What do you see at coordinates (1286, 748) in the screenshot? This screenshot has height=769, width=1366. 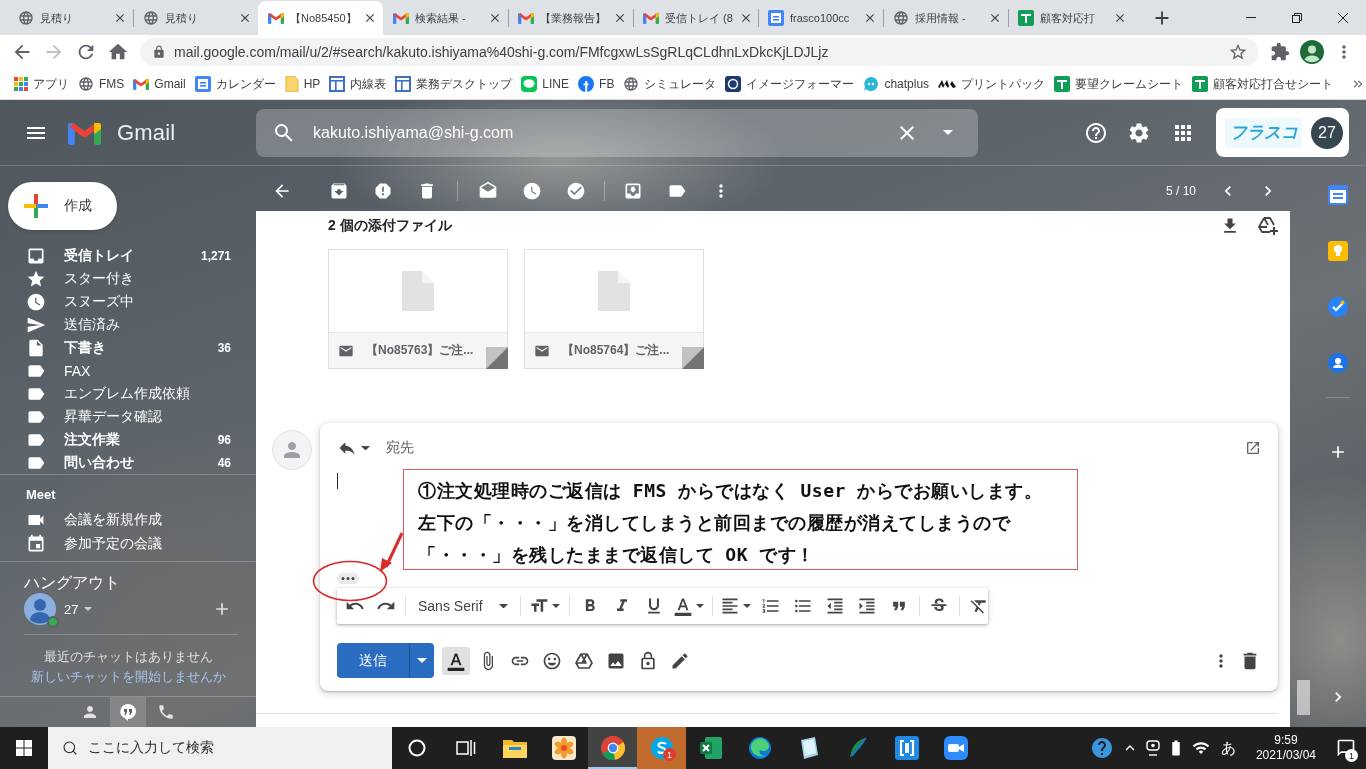 I see `clock: 9:59 2021/03/04` at bounding box center [1286, 748].